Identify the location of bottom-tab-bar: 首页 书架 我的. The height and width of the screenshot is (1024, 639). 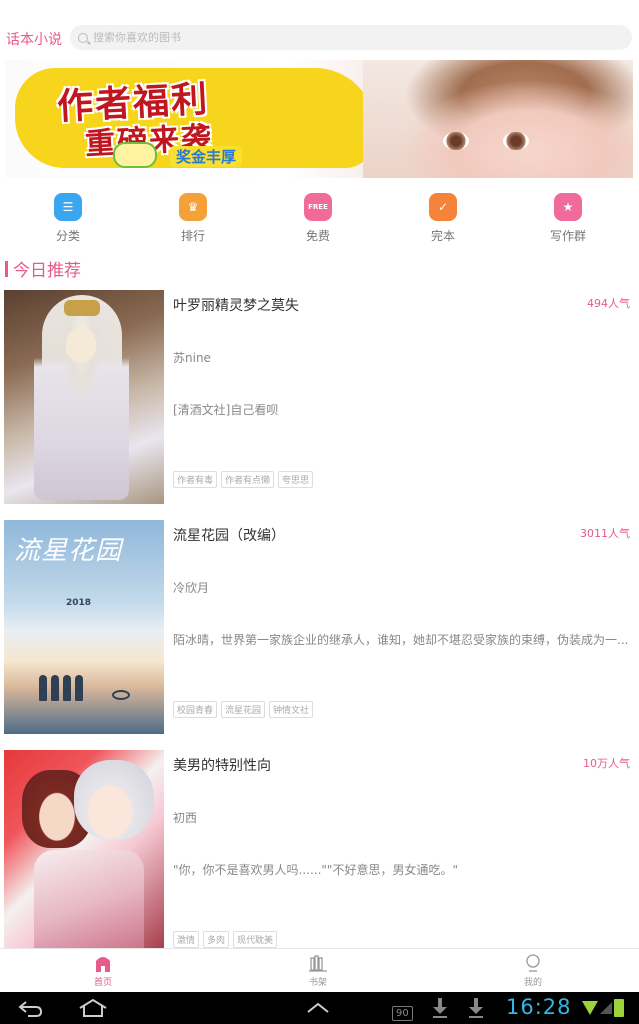
(319, 970).